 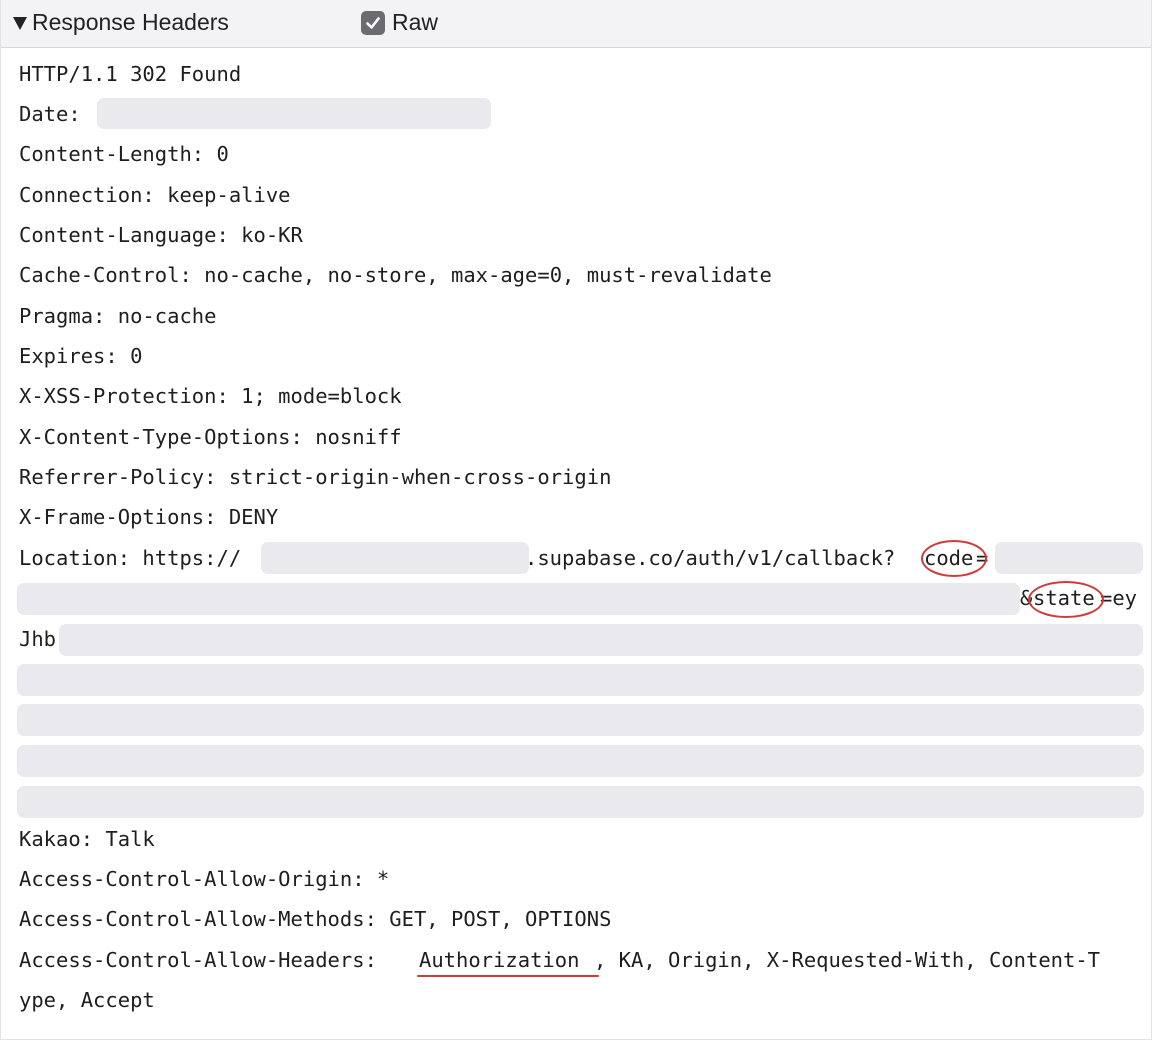 What do you see at coordinates (415, 22) in the screenshot?
I see `raw-label: Raw` at bounding box center [415, 22].